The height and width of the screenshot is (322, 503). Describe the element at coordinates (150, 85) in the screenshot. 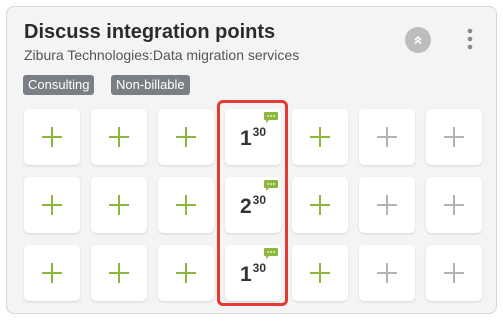

I see `tag-non-billable: Non-billable` at that location.